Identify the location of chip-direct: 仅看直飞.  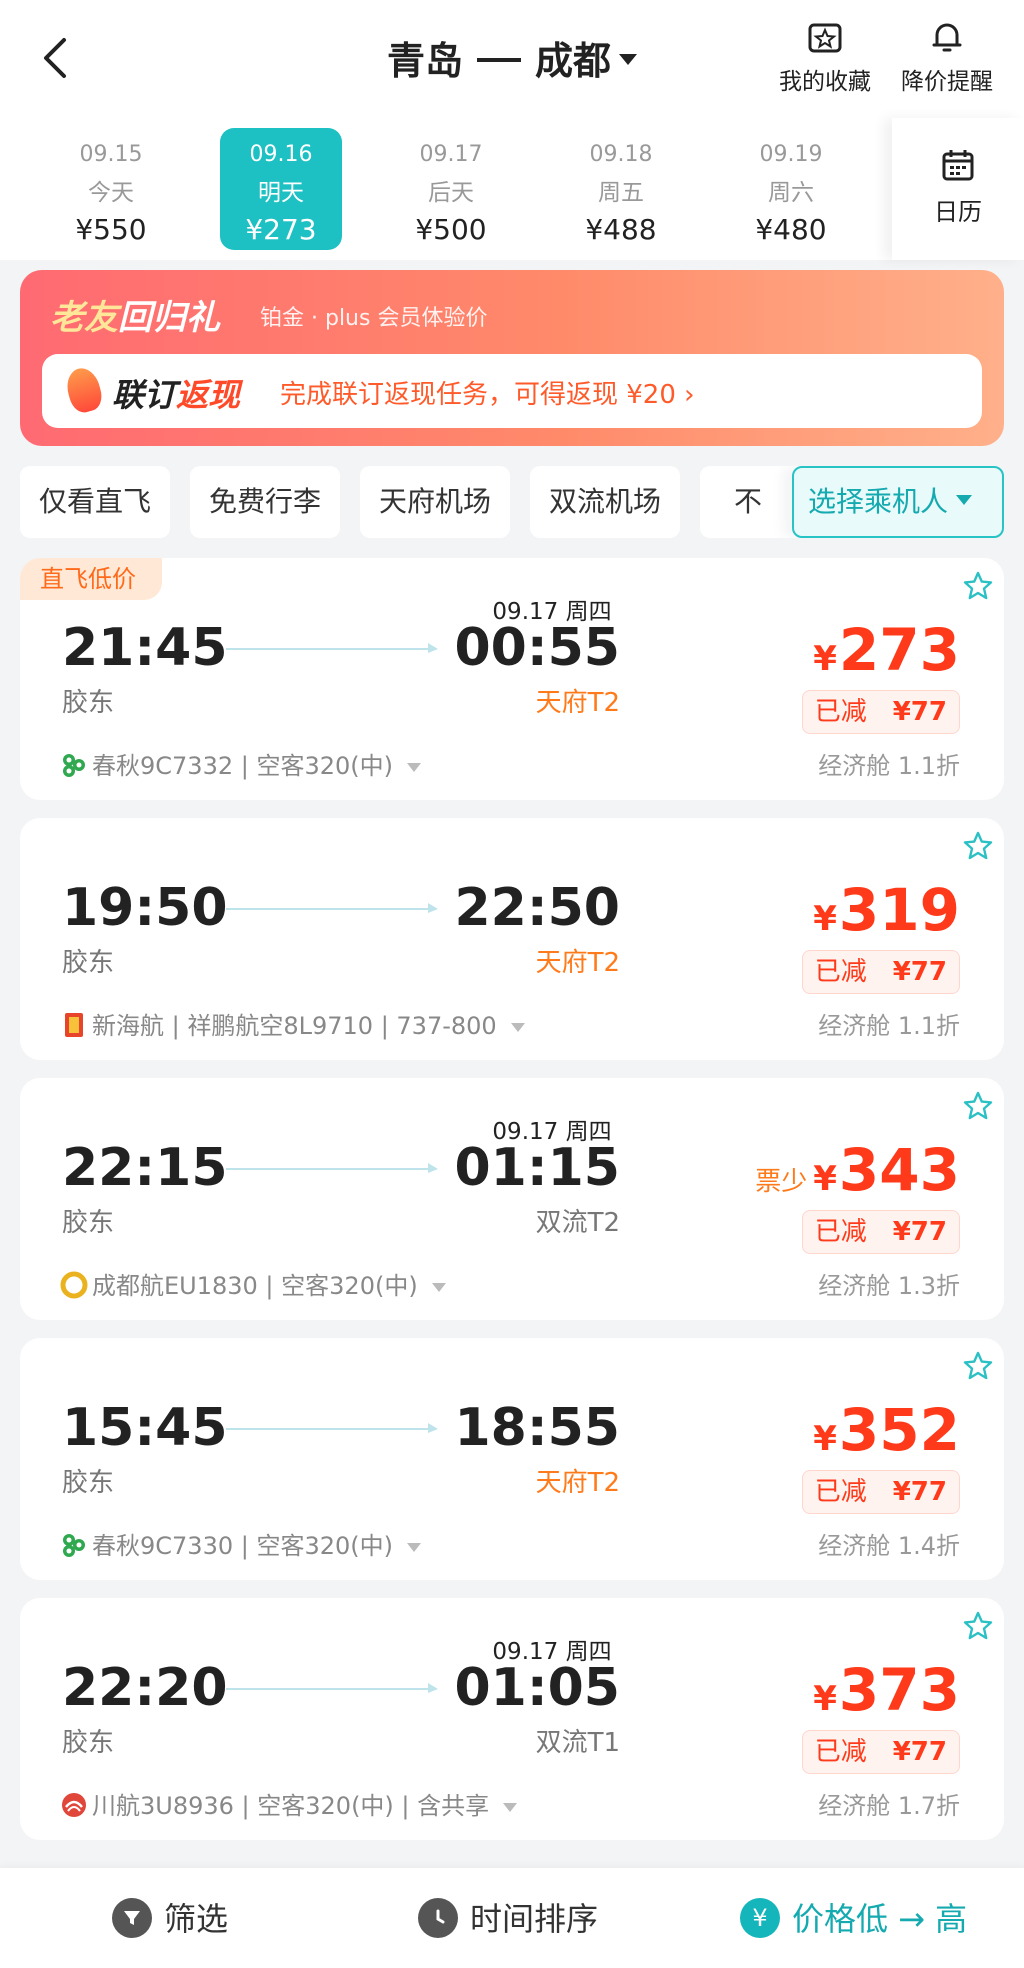
(95, 502).